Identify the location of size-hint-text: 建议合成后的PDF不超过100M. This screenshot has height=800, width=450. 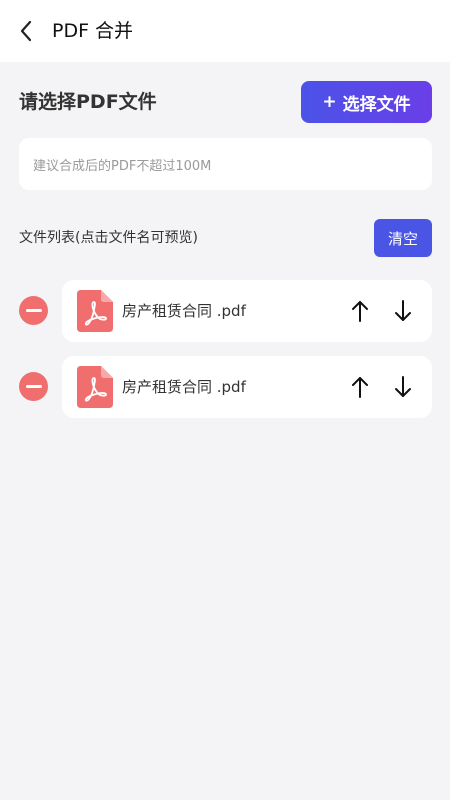
(122, 166).